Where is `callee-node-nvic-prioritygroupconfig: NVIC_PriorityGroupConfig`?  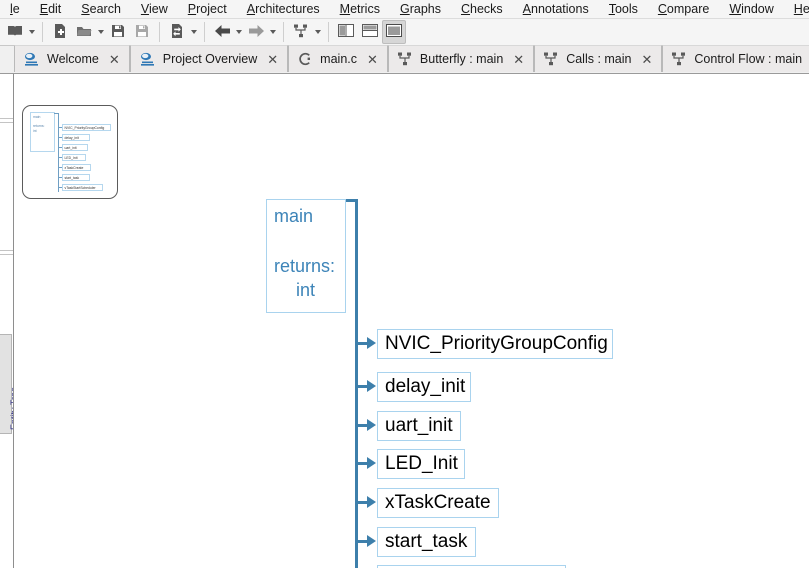
callee-node-nvic-prioritygroupconfig: NVIC_PriorityGroupConfig is located at coordinates (495, 344).